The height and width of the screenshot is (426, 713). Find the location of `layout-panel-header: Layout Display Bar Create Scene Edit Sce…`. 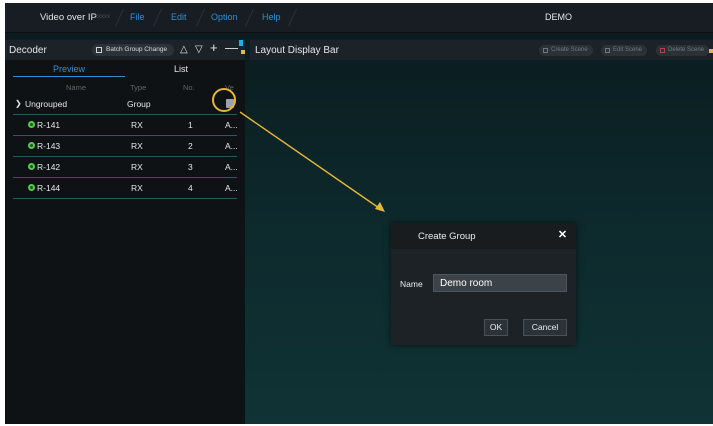

layout-panel-header: Layout Display Bar Create Scene Edit Sce… is located at coordinates (481, 50).